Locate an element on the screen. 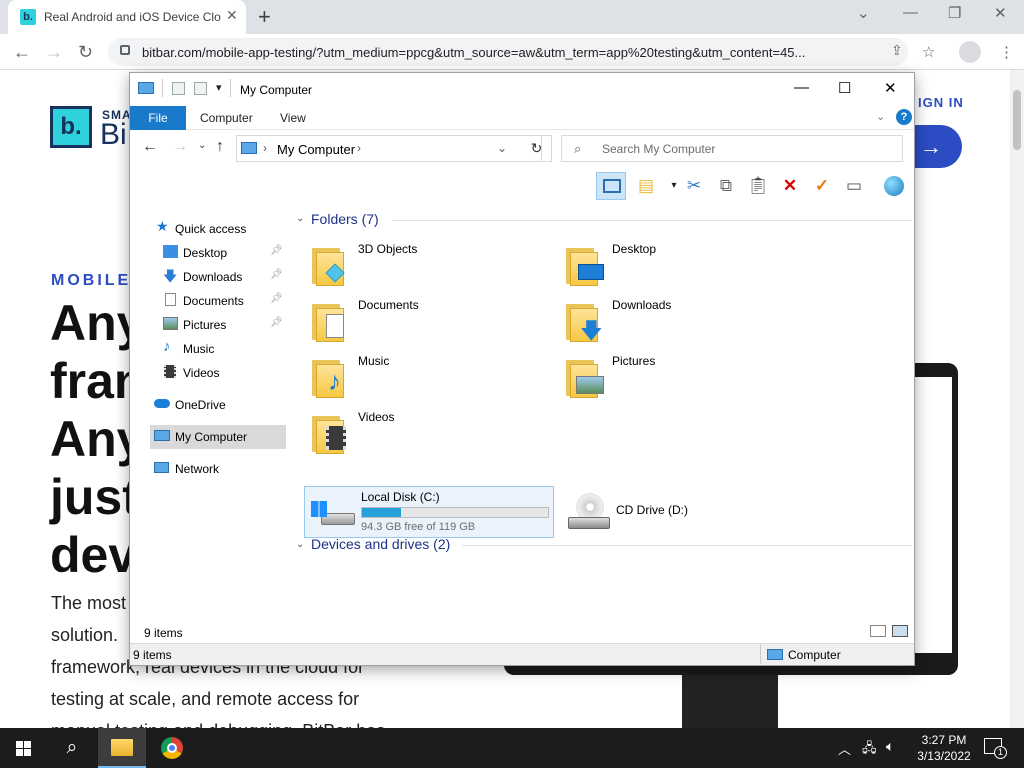 The width and height of the screenshot is (1024, 768). close-tab-icon: ✕ is located at coordinates (232, 15).